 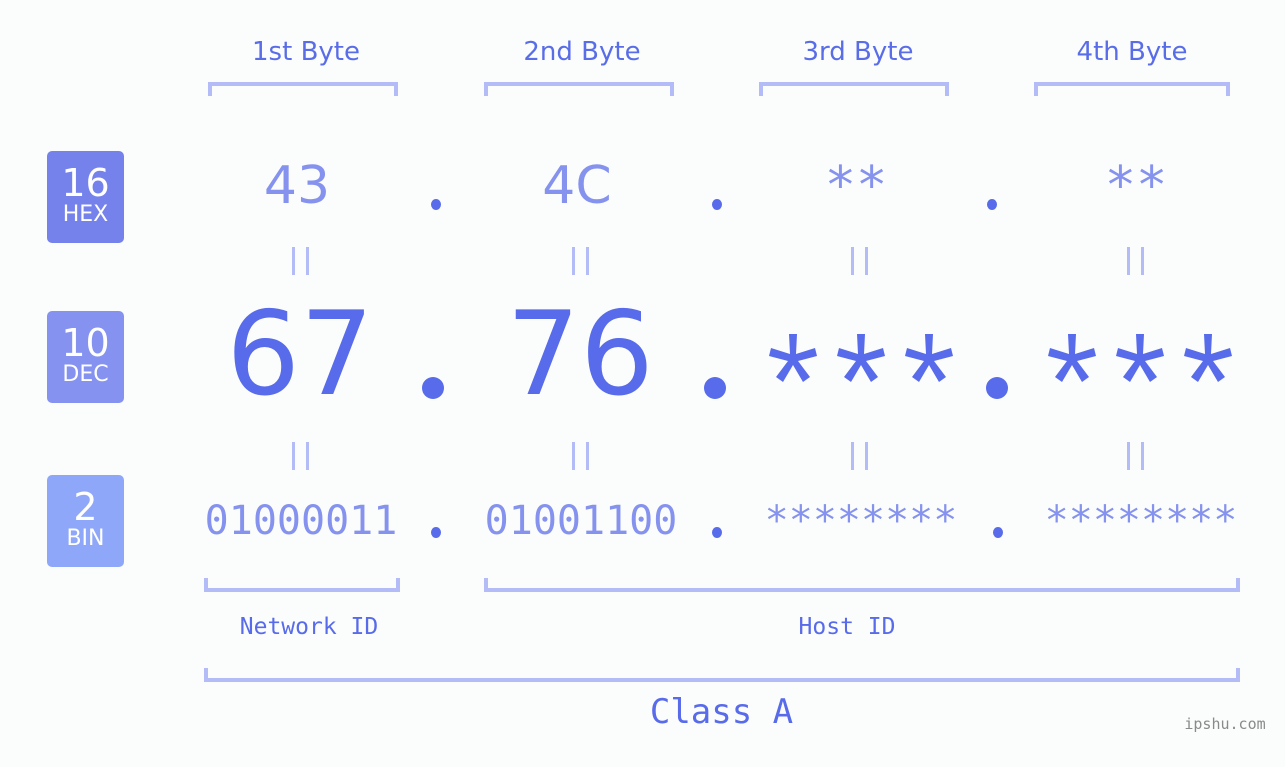 What do you see at coordinates (85, 343) in the screenshot?
I see `dec-base-number: 10` at bounding box center [85, 343].